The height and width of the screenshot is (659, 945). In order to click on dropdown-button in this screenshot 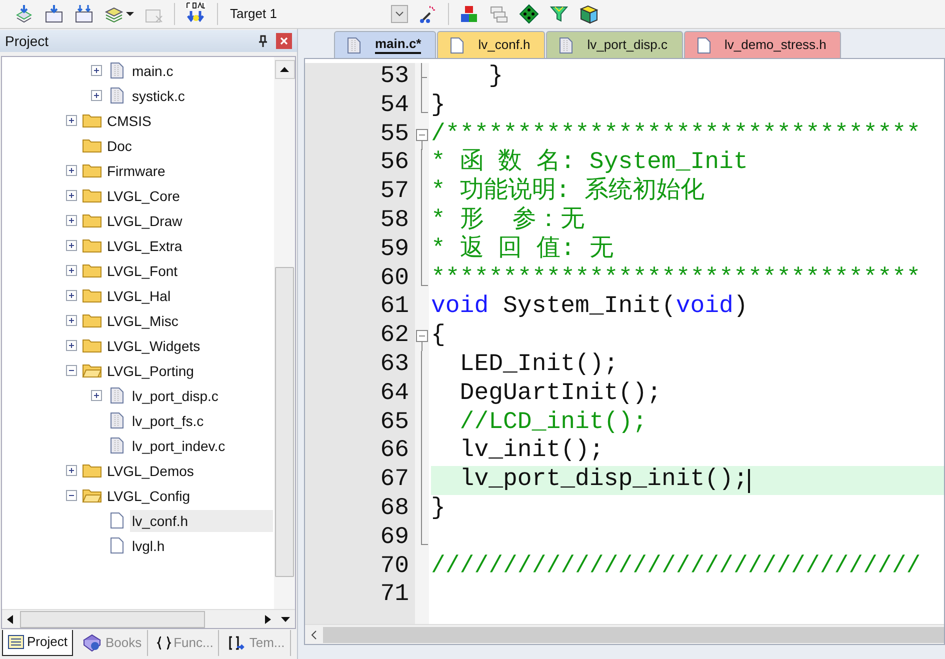, I will do `click(399, 14)`.